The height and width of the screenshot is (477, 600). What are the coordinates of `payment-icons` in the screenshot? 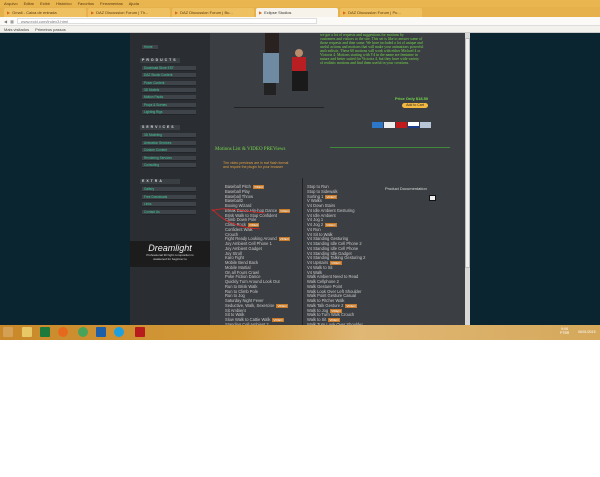 It's located at (401, 125).